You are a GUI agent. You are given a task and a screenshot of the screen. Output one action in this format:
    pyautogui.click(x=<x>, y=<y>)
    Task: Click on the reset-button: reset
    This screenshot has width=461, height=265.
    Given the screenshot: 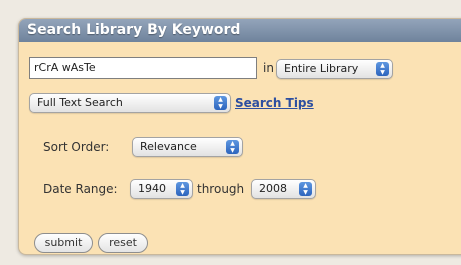 What is the action you would take?
    pyautogui.click(x=123, y=243)
    